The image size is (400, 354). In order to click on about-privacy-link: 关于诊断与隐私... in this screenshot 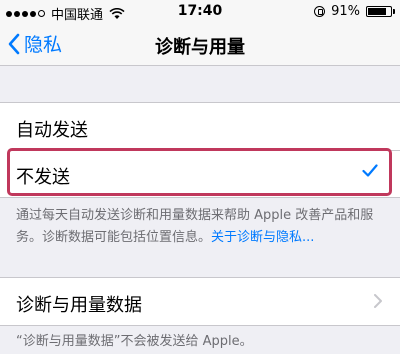, I will do `click(262, 237)`.